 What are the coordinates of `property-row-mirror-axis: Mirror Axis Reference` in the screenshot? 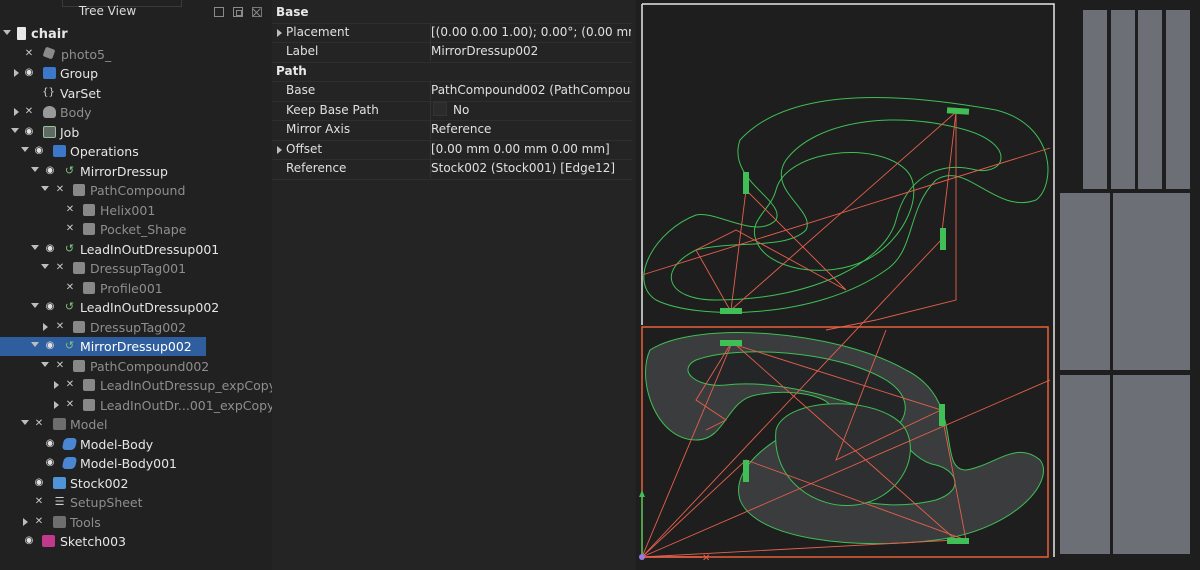 It's located at (452, 130).